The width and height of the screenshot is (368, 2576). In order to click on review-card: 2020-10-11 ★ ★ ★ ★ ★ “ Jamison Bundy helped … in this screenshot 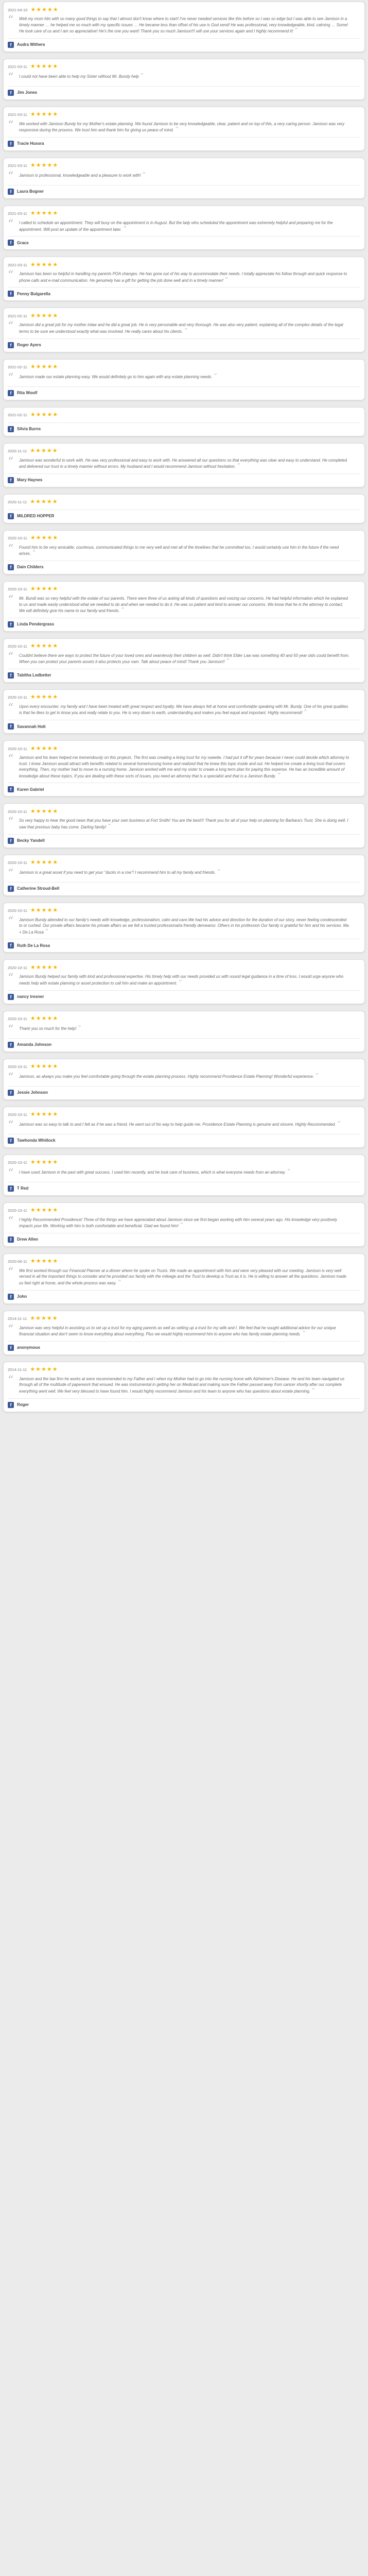, I will do `click(184, 981)`.